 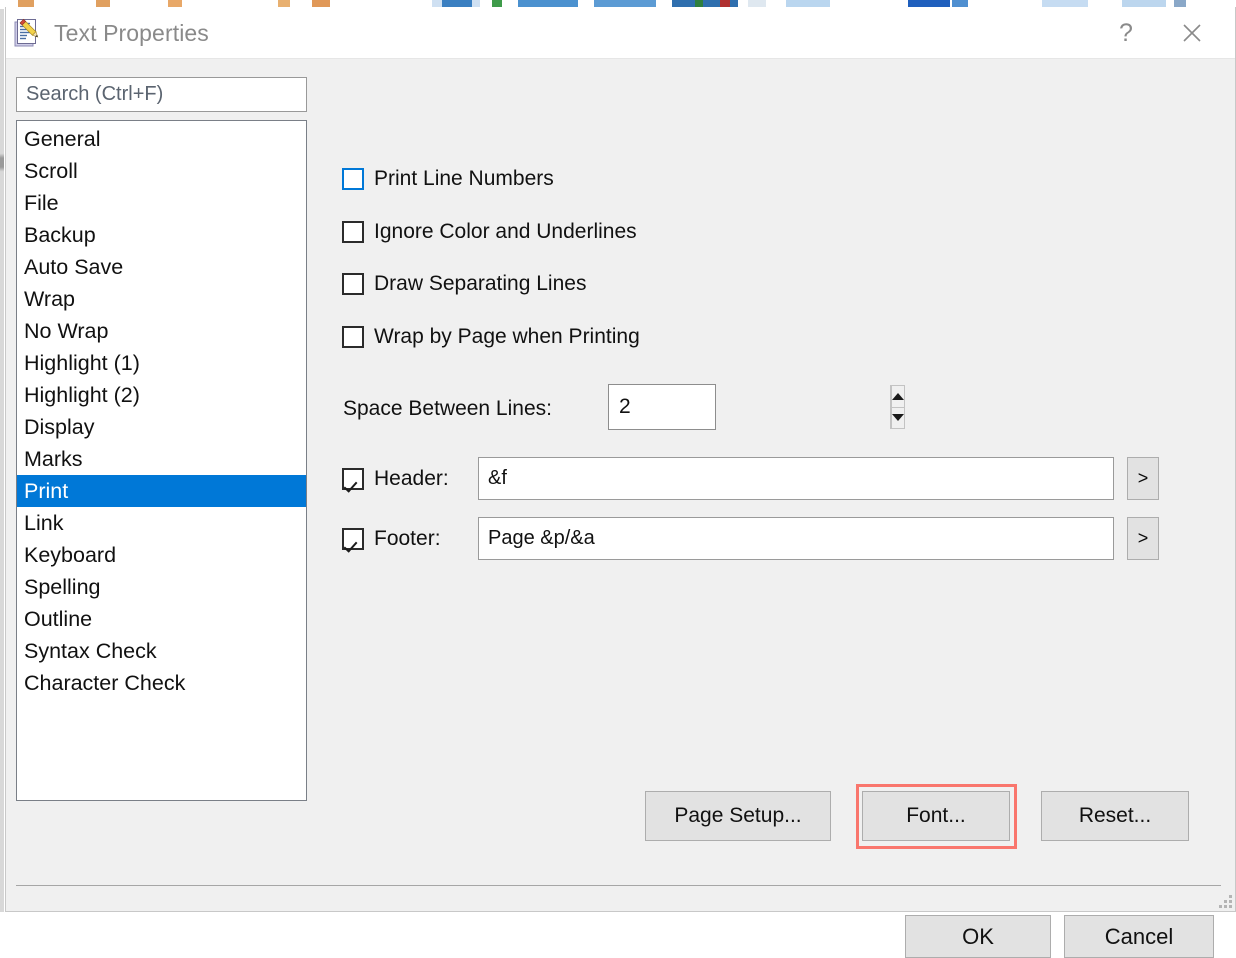 What do you see at coordinates (978, 936) in the screenshot?
I see `ok-button: OK` at bounding box center [978, 936].